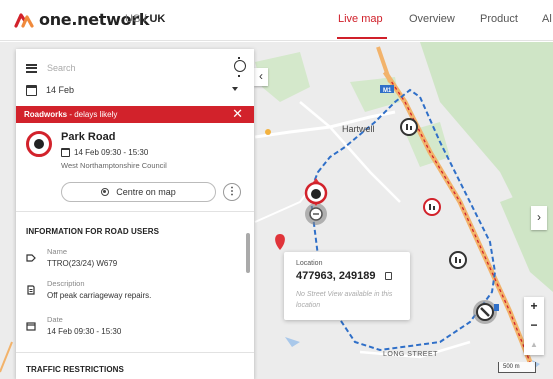  Describe the element at coordinates (387, 91) in the screenshot. I see `m1-label: M1` at that location.